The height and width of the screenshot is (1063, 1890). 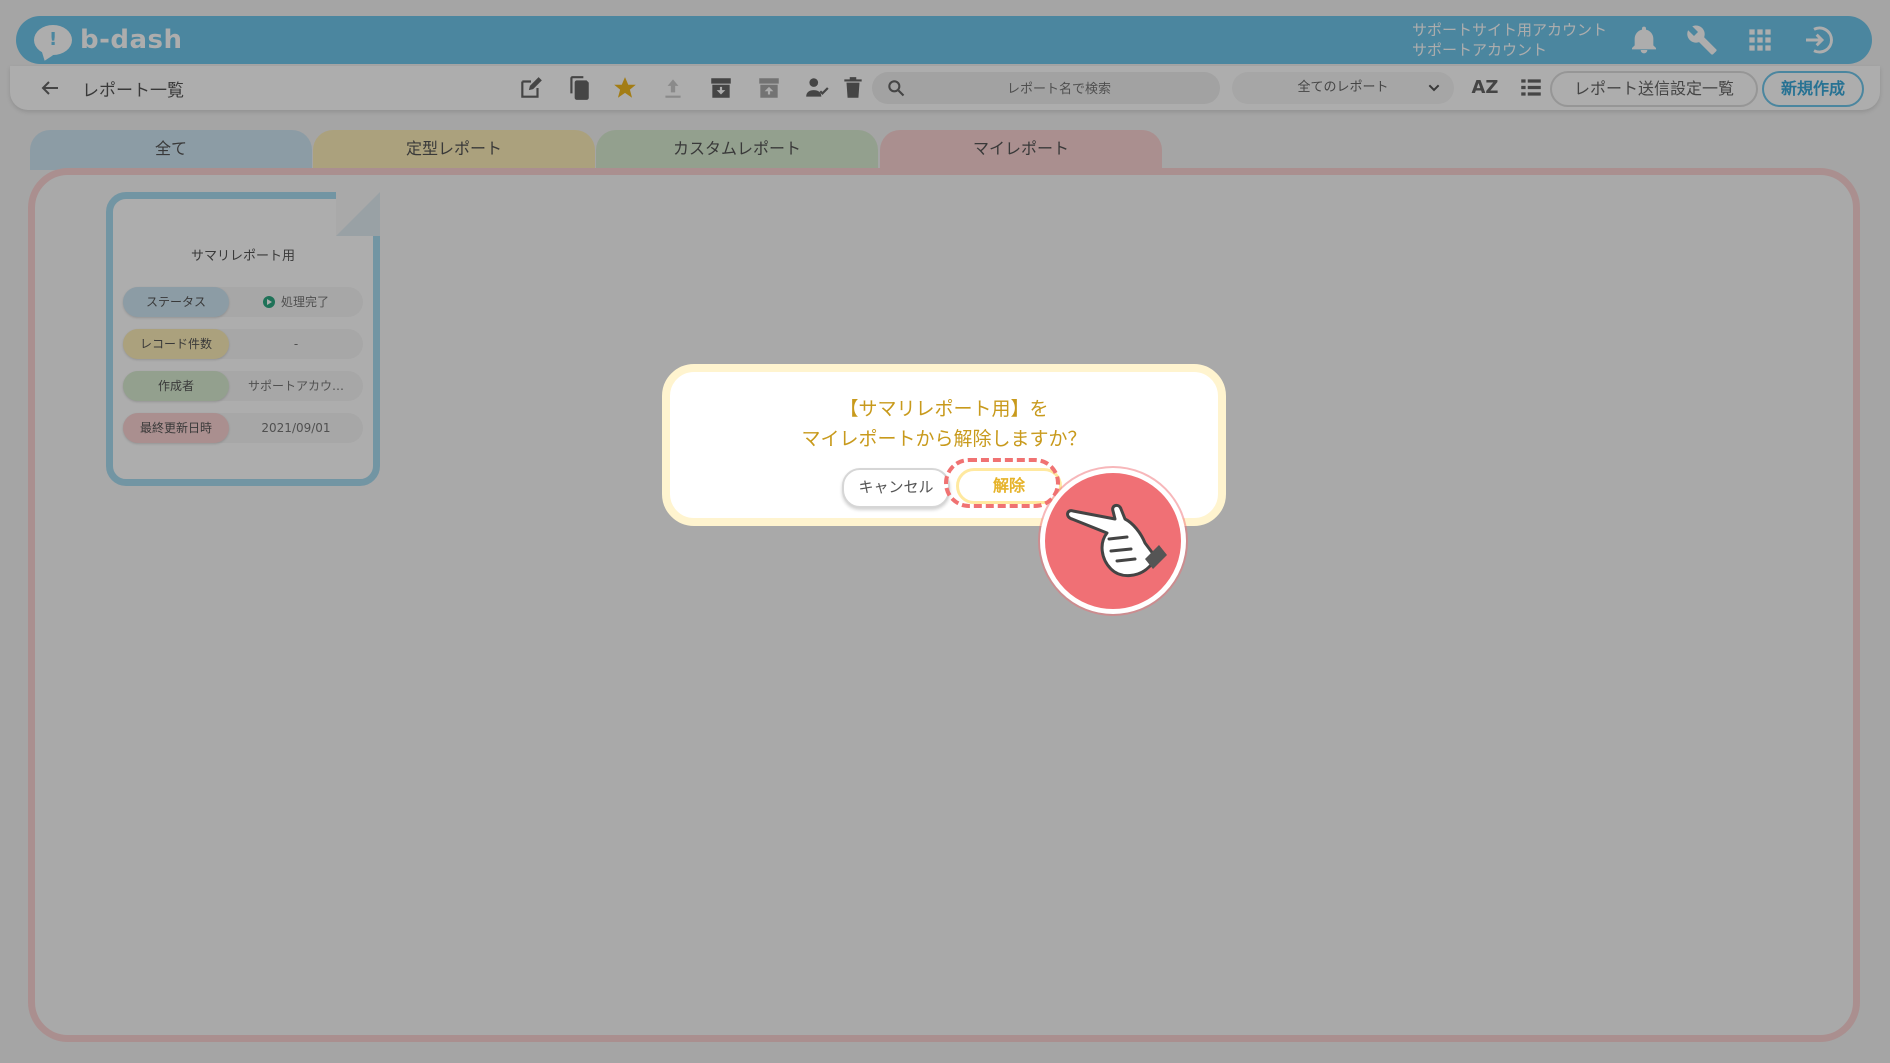 What do you see at coordinates (944, 424) in the screenshot?
I see `dialog-message: 【サマリレポート用】を マイレポートから解除しますか？` at bounding box center [944, 424].